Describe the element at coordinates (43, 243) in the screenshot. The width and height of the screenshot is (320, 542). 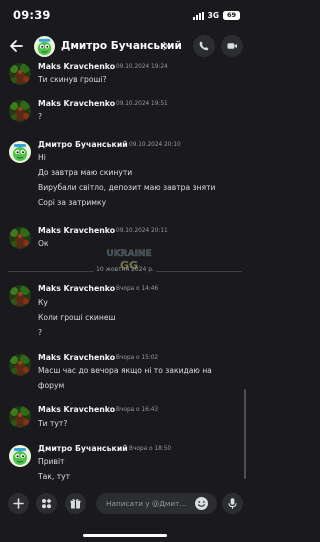
I see `message-text: Ок` at that location.